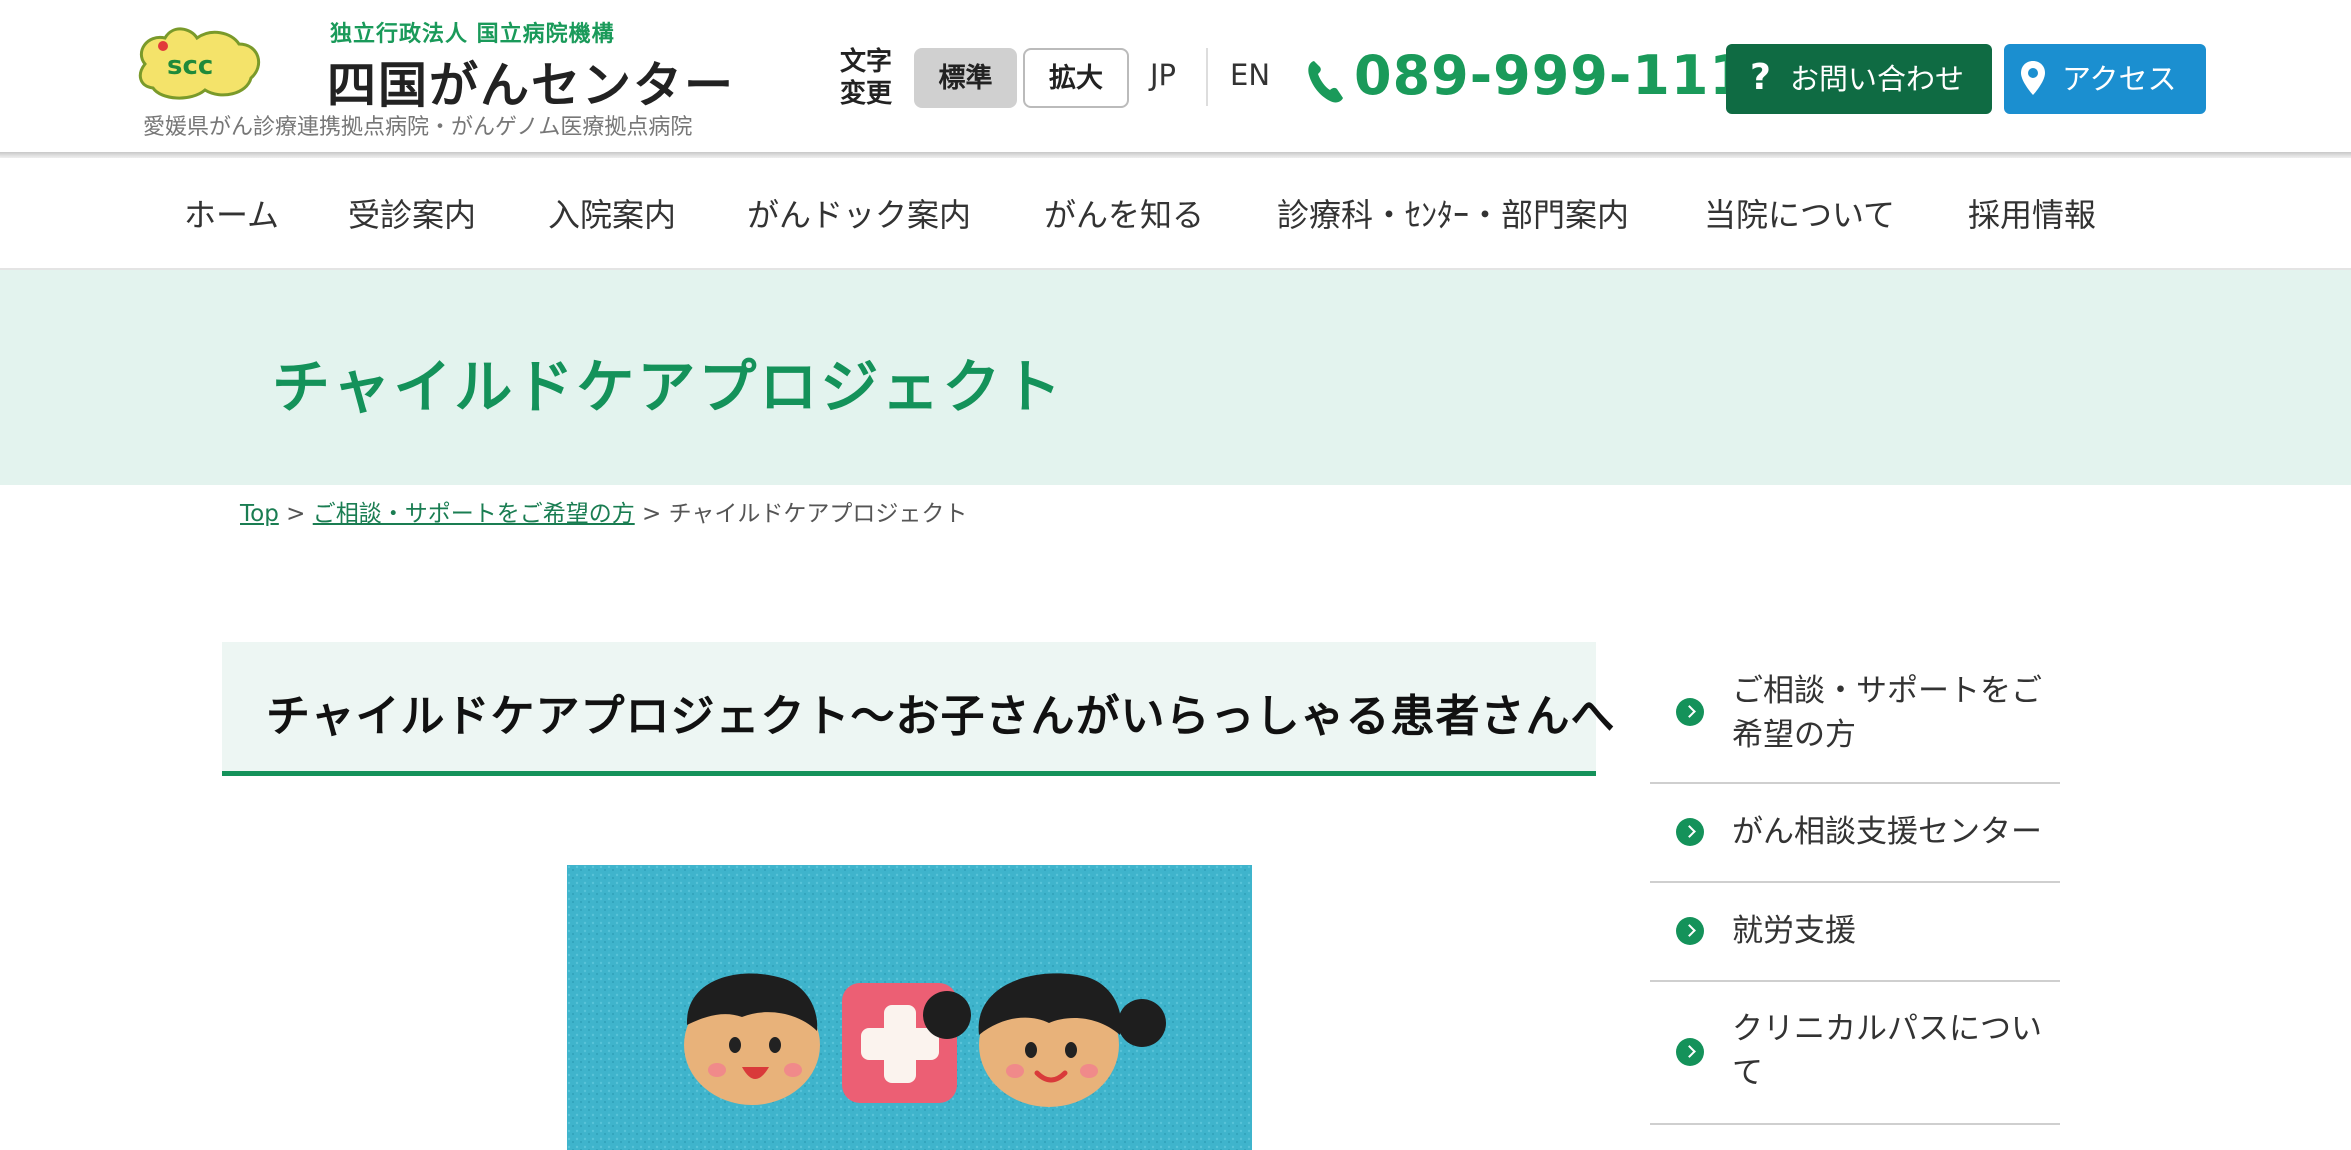  I want to click on nav-item-departments: 診療科・ｾﾝﾀｰ・部門案内, so click(1453, 213).